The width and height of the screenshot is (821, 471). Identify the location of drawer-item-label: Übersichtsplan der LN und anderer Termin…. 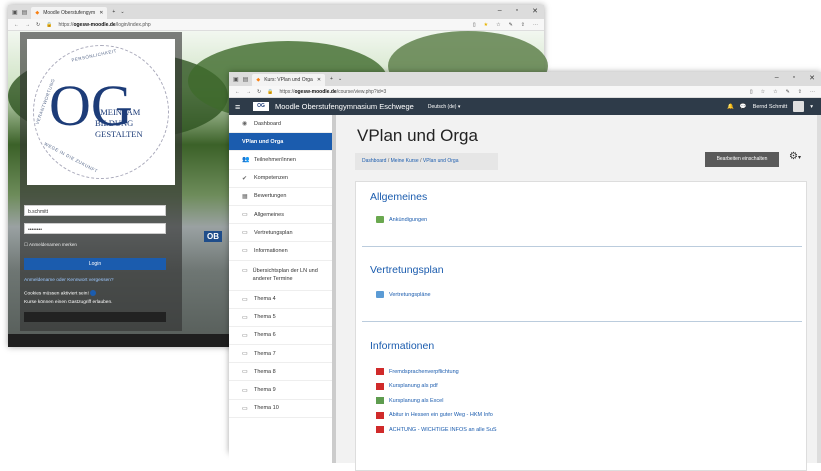
(285, 274).